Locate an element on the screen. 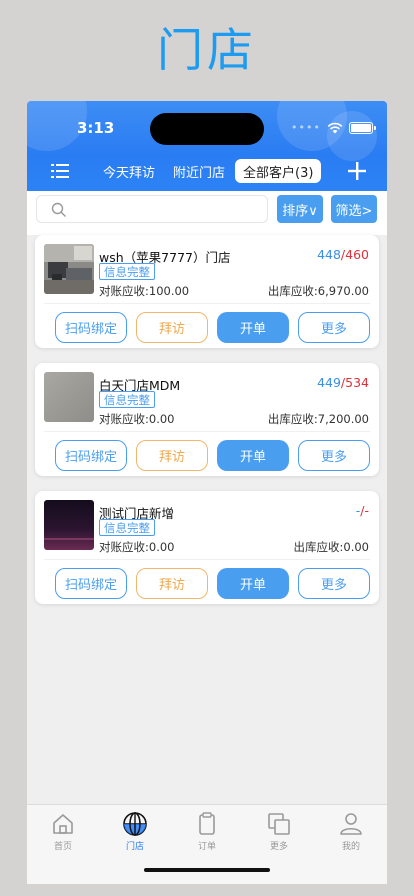 The height and width of the screenshot is (896, 414). person-icon is located at coordinates (351, 824).